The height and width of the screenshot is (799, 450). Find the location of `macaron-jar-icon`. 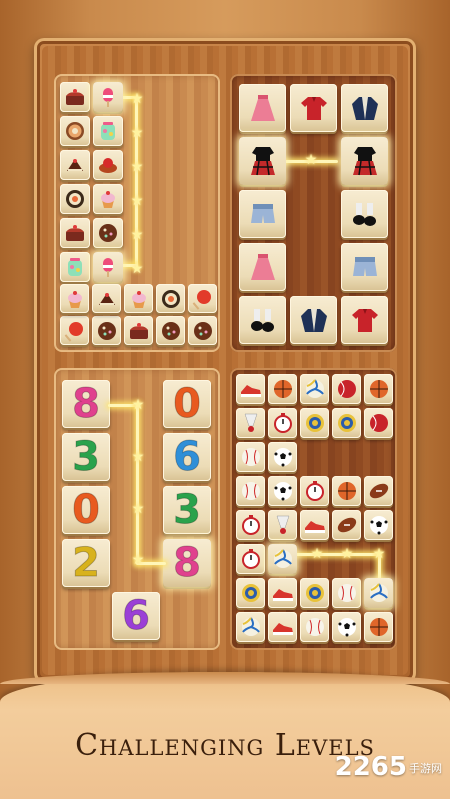

macaron-jar-icon is located at coordinates (108, 131).